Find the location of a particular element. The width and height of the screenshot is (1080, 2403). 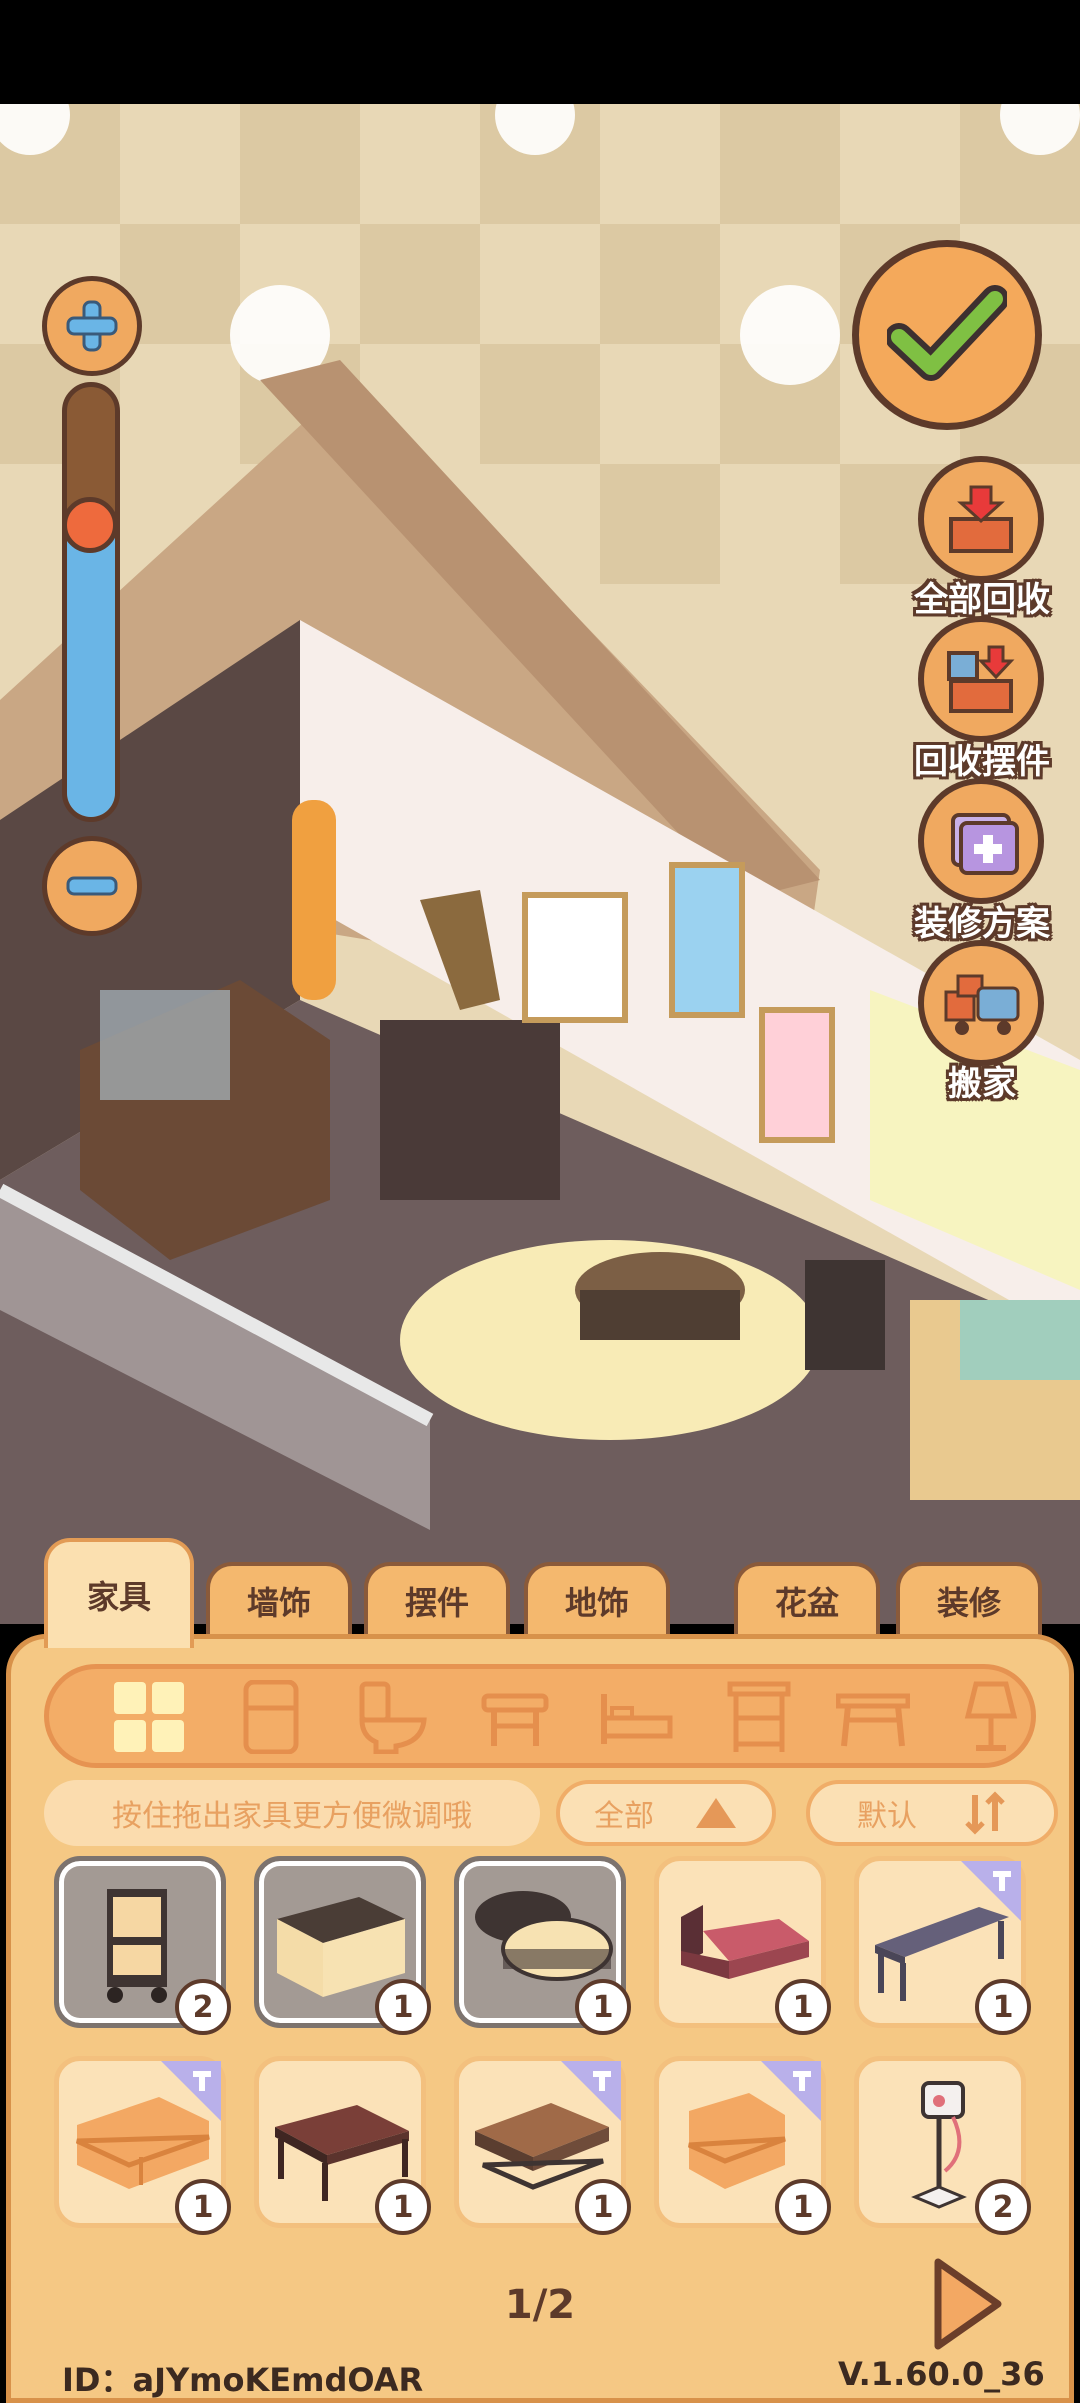

decoration-plan-label: 装修方案 is located at coordinates (982, 924).